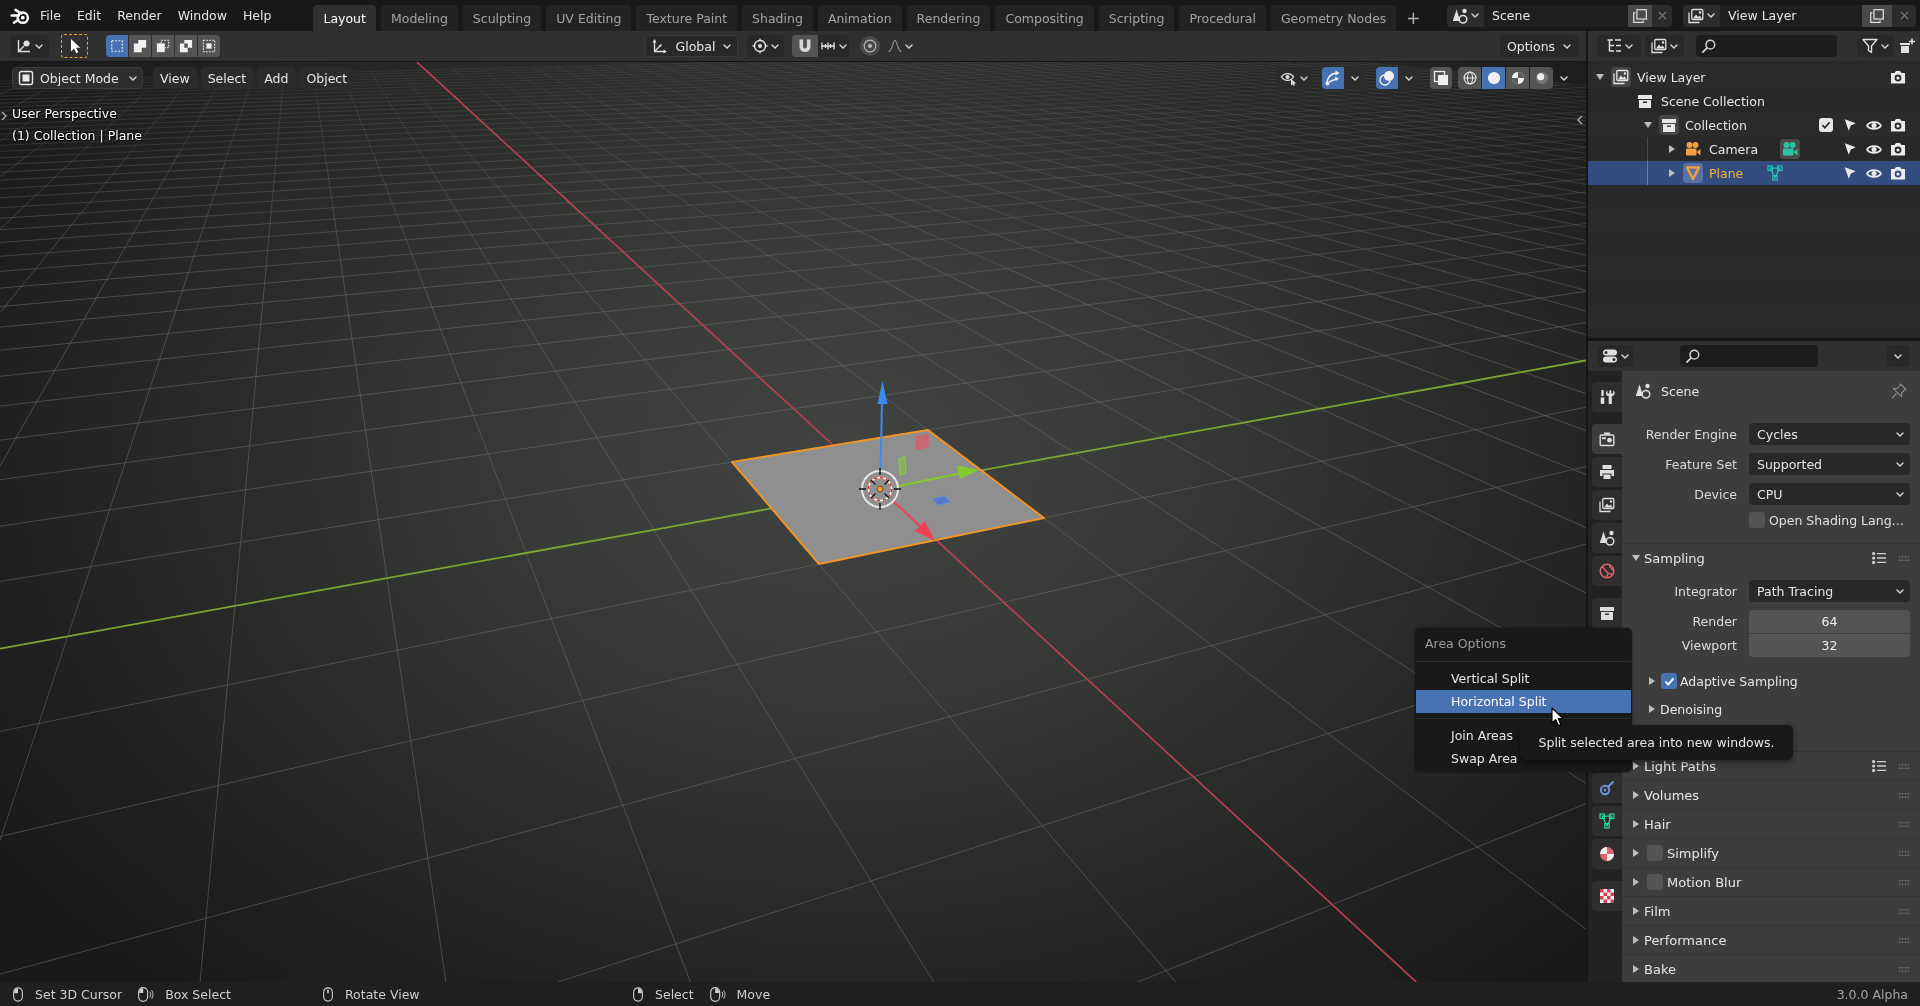 The image size is (1920, 1006). Describe the element at coordinates (1734, 149) in the screenshot. I see `item-label: Camera` at that location.